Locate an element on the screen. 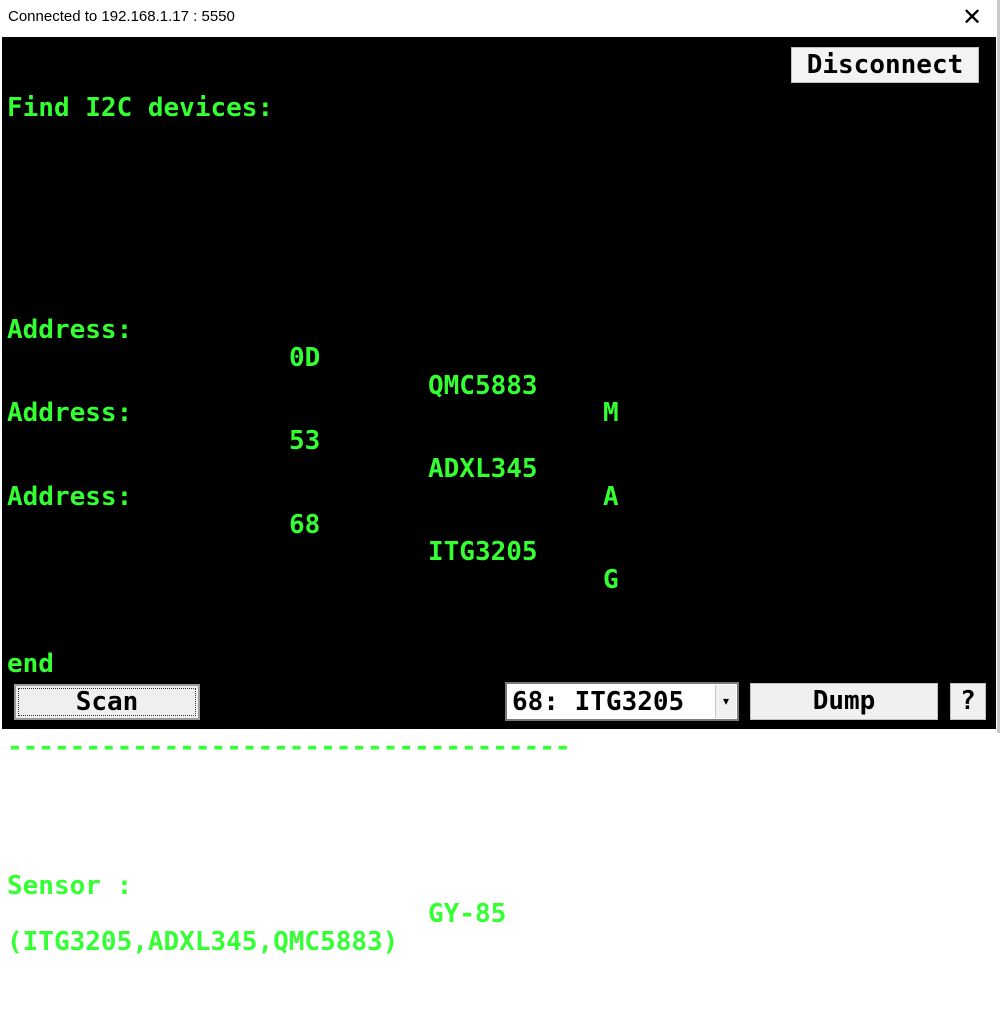  sensor-row: Sensor : GY-85 is located at coordinates (323, 886).